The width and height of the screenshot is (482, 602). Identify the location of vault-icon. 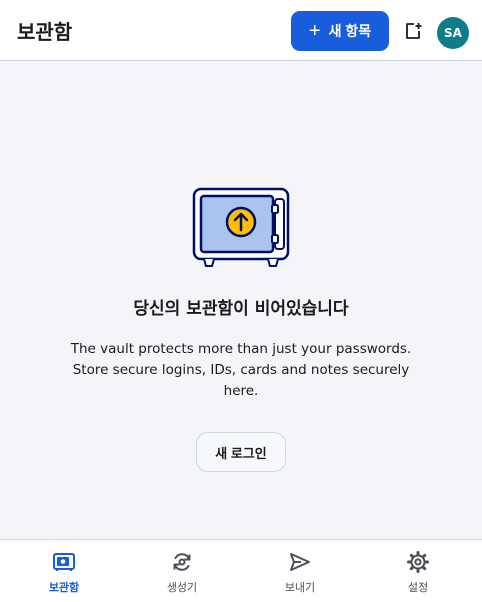
(64, 562).